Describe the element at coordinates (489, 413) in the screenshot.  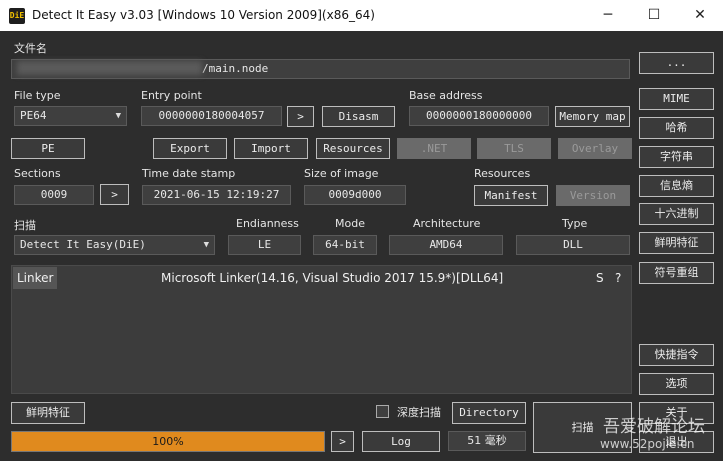
I see `directory-button: Directory` at that location.